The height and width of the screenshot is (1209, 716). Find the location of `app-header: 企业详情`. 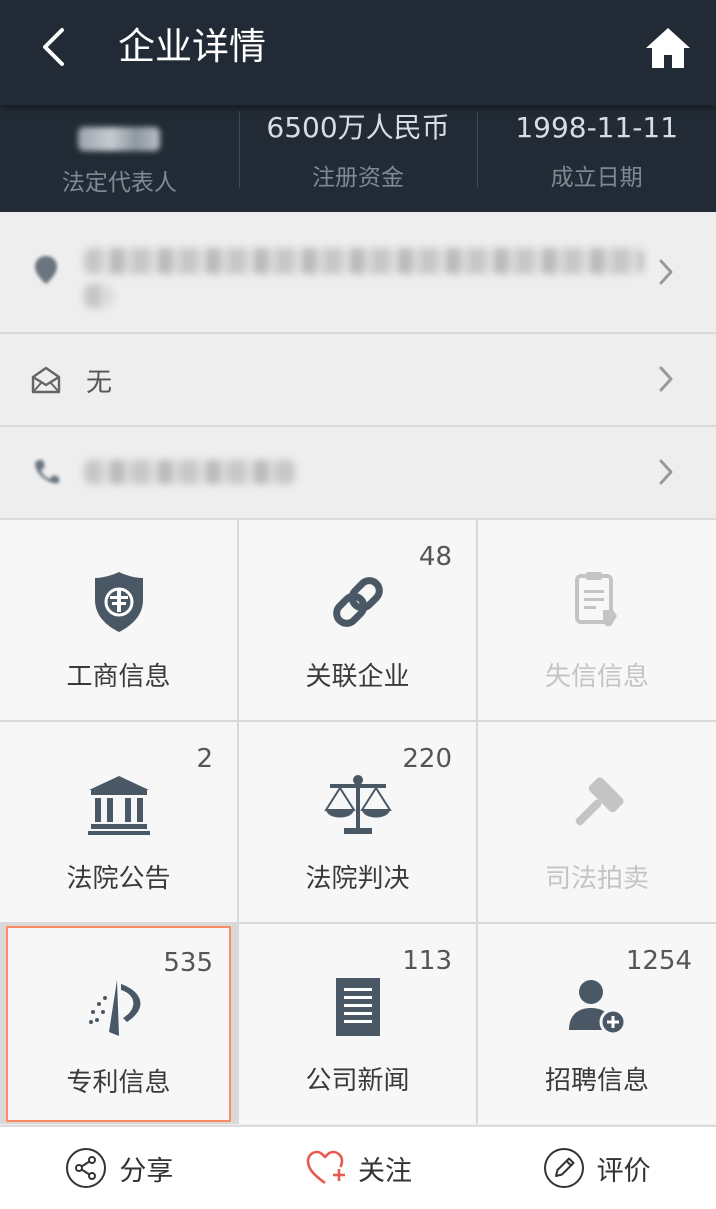

app-header: 企业详情 is located at coordinates (358, 52).